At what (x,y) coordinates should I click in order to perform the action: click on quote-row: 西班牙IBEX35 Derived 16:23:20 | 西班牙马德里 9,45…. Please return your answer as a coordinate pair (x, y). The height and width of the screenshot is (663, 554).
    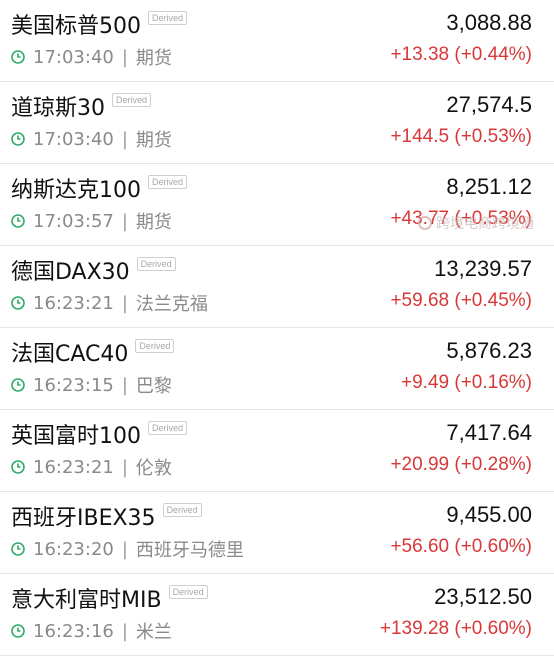
    Looking at the image, I should click on (277, 533).